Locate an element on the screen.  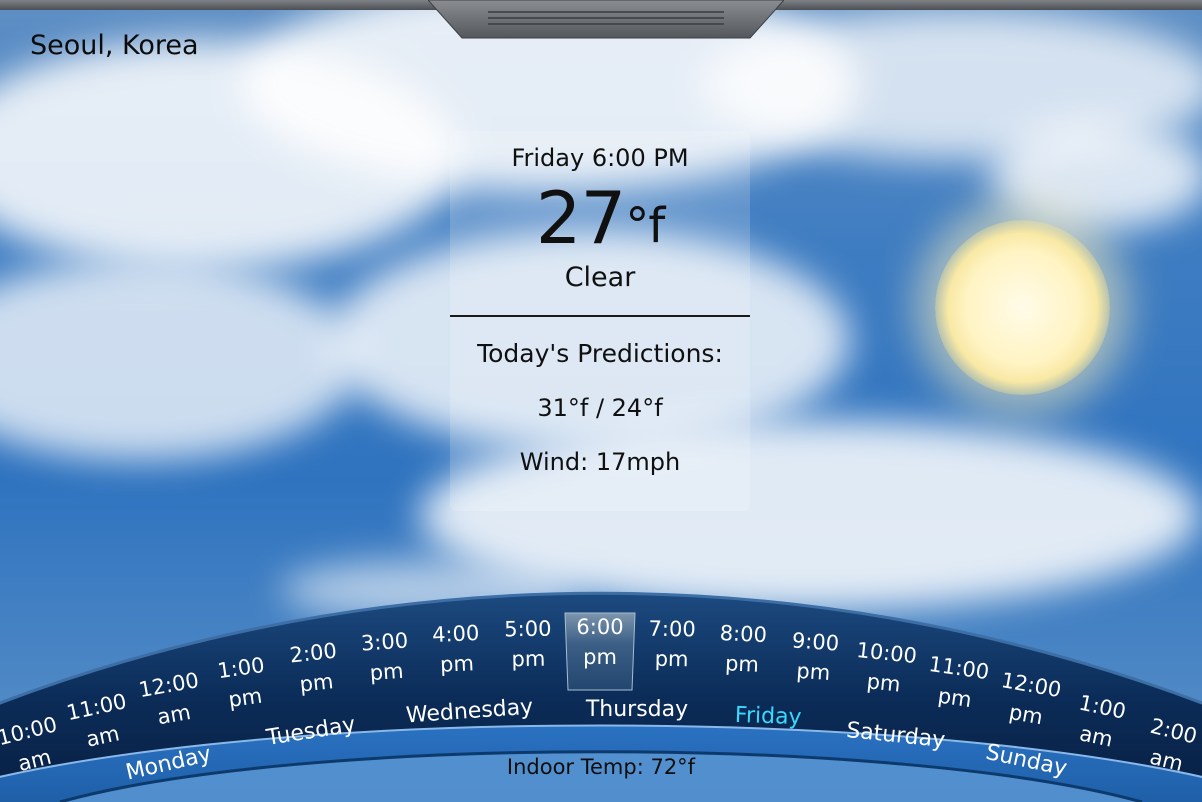
indoor-temp: Indoor Temp: 72°f is located at coordinates (601, 767).